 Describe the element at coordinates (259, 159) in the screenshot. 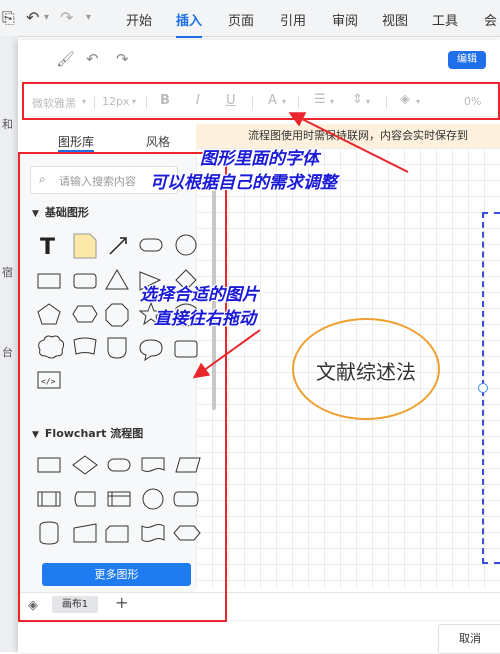

I see `font-annotation-line1: 图形里面的字体` at that location.